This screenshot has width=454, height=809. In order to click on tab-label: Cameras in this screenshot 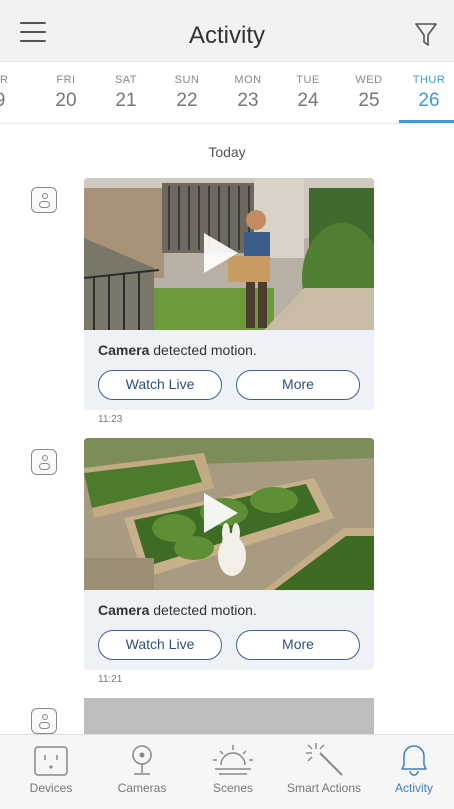, I will do `click(142, 788)`.